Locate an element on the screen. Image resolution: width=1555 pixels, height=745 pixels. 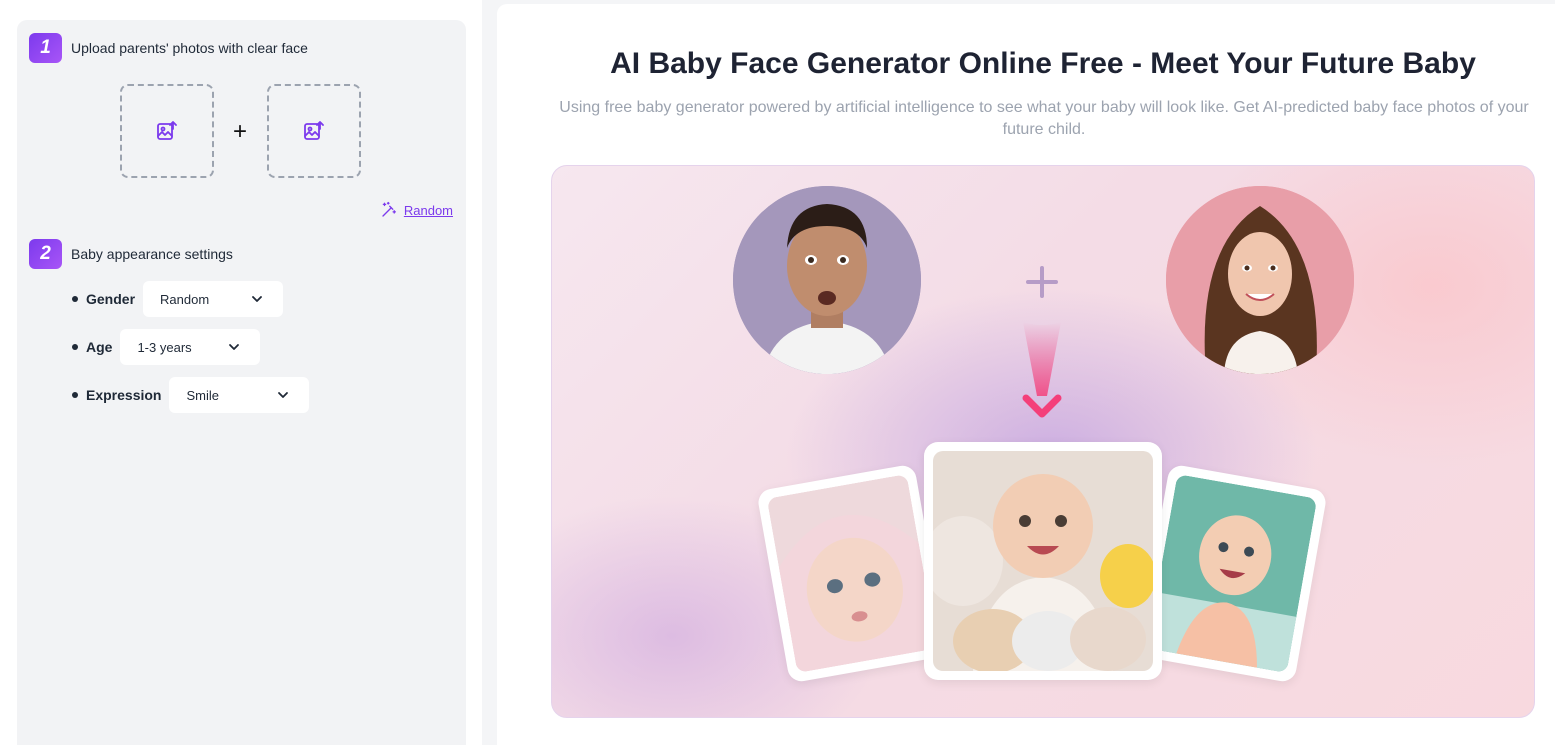
father-photo-upload is located at coordinates (167, 131).